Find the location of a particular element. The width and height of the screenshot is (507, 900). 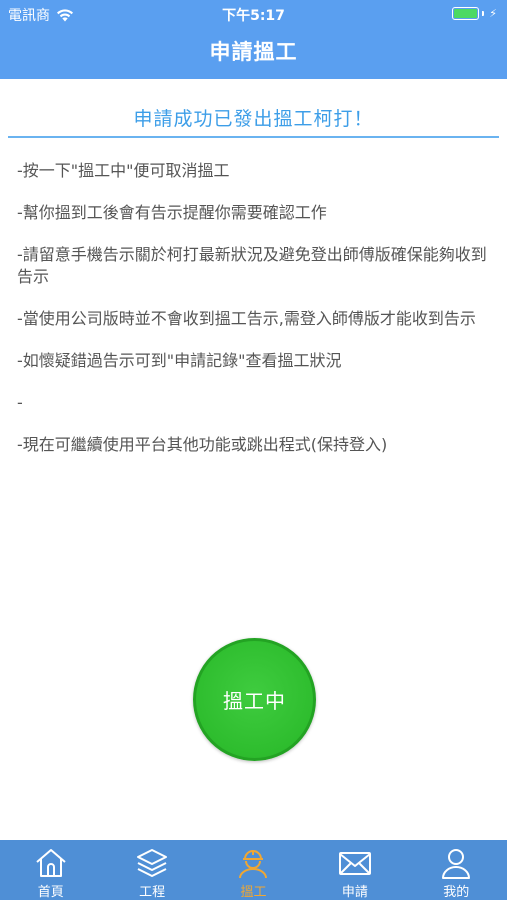

tab-home: 首頁 is located at coordinates (50, 870).